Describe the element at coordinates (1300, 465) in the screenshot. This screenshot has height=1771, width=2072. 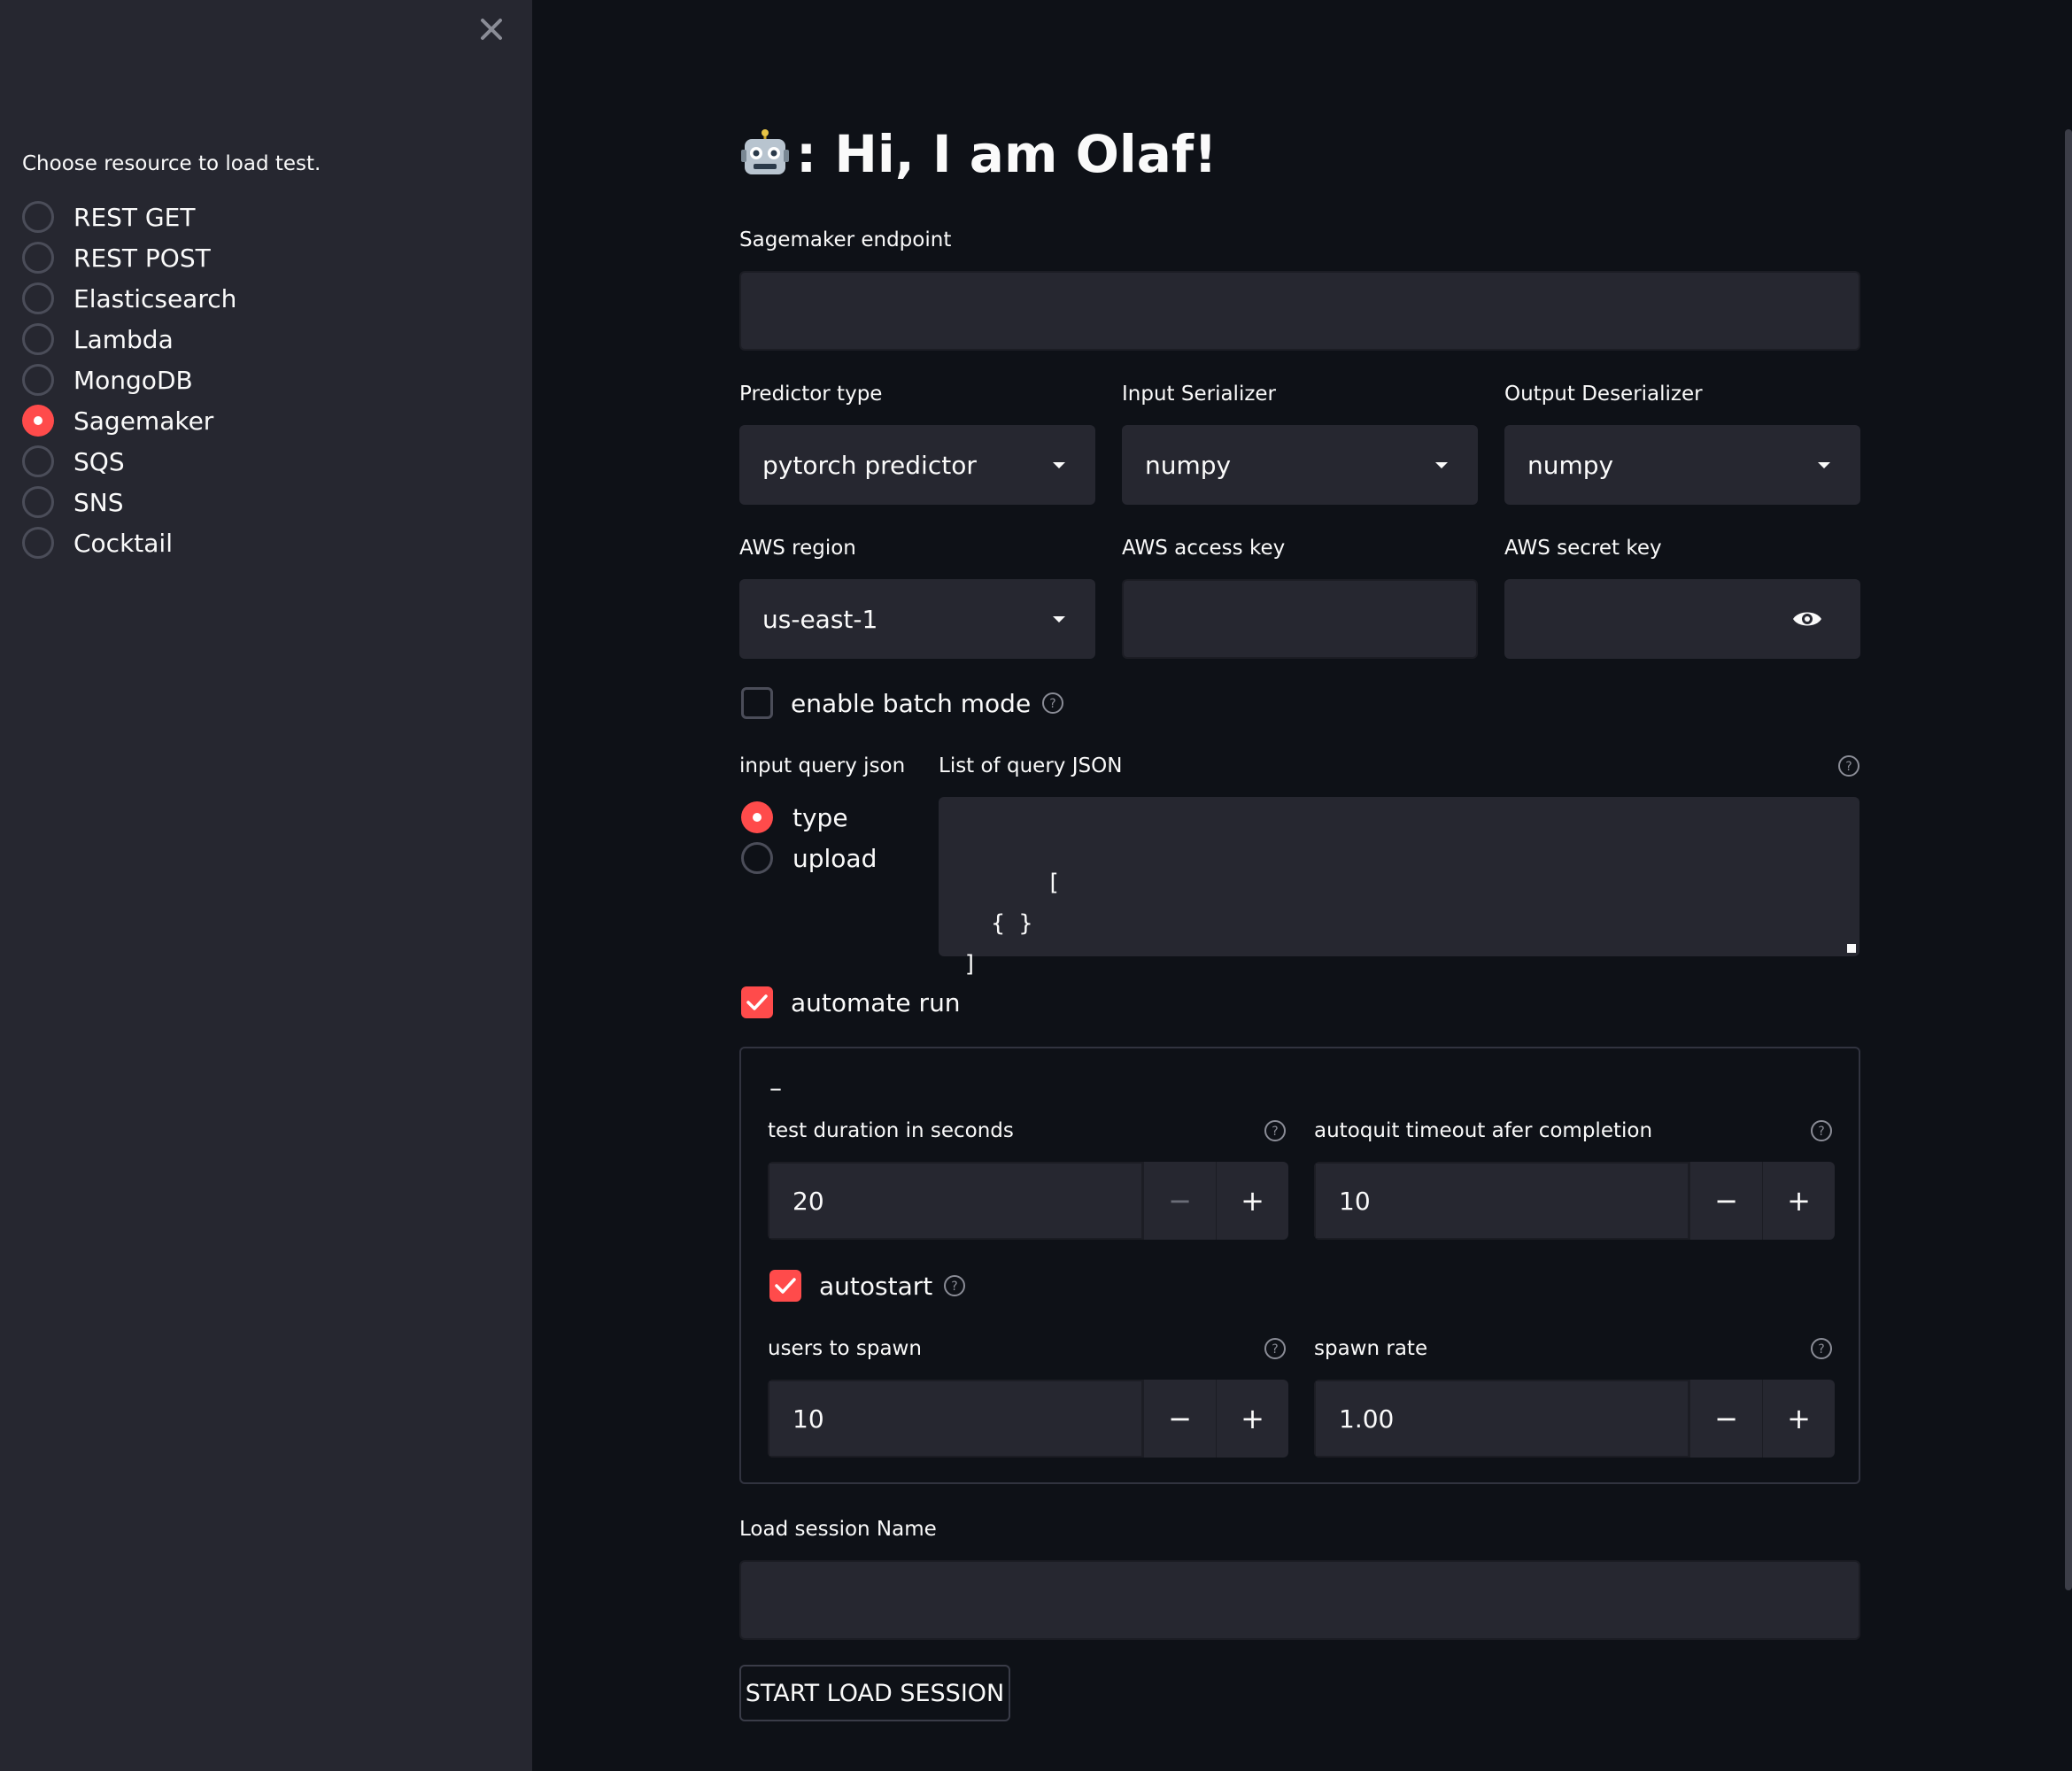
I see `input-serializer-select: numpy` at that location.